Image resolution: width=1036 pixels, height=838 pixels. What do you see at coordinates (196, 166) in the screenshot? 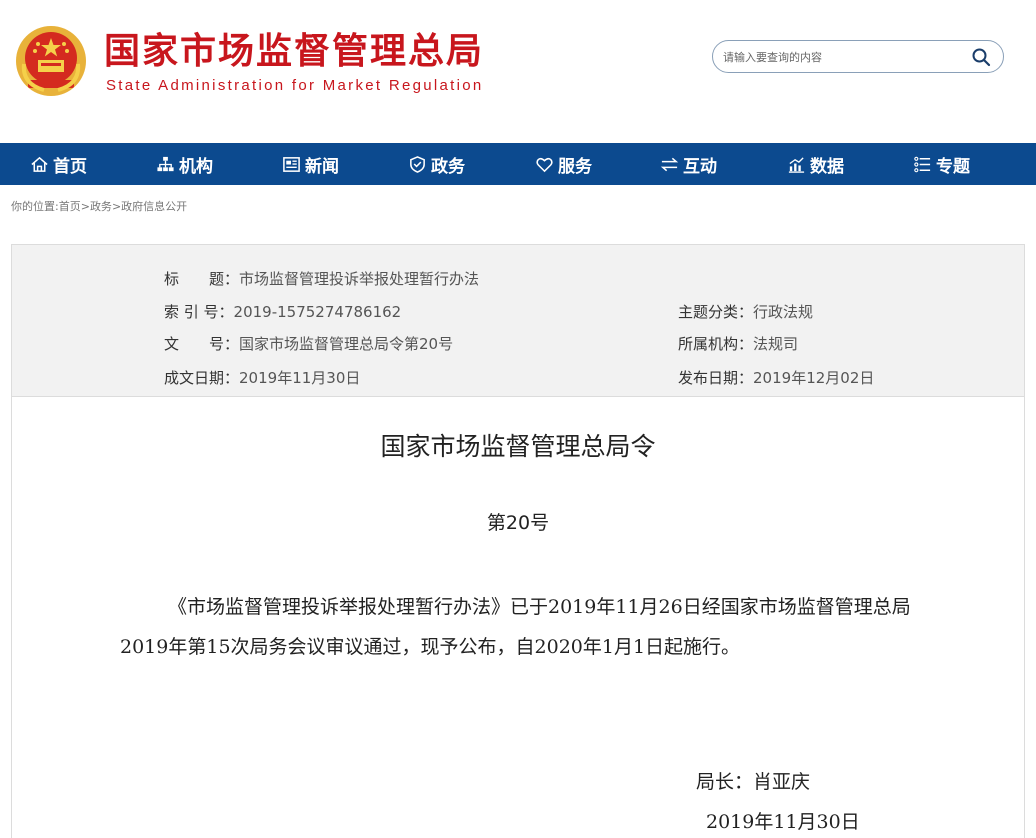
I see `nav-label: 机构` at bounding box center [196, 166].